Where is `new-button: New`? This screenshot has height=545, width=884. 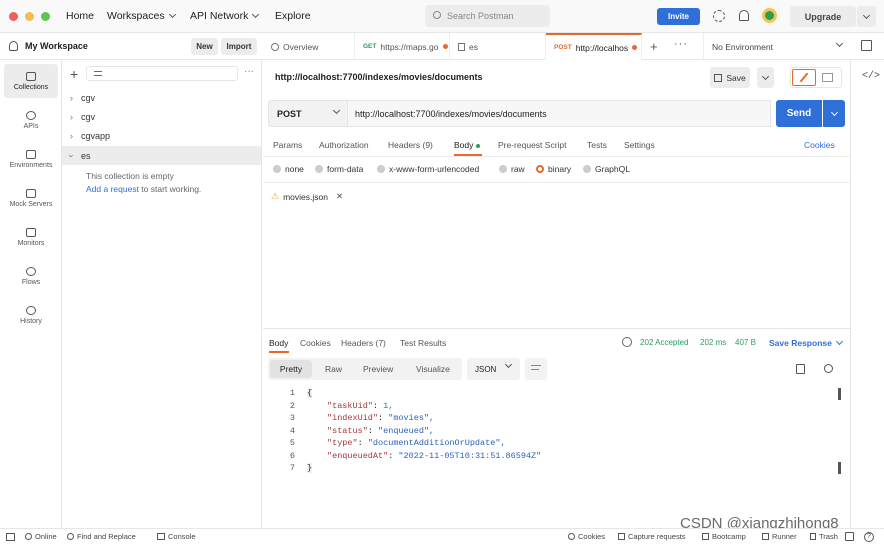 new-button: New is located at coordinates (204, 46).